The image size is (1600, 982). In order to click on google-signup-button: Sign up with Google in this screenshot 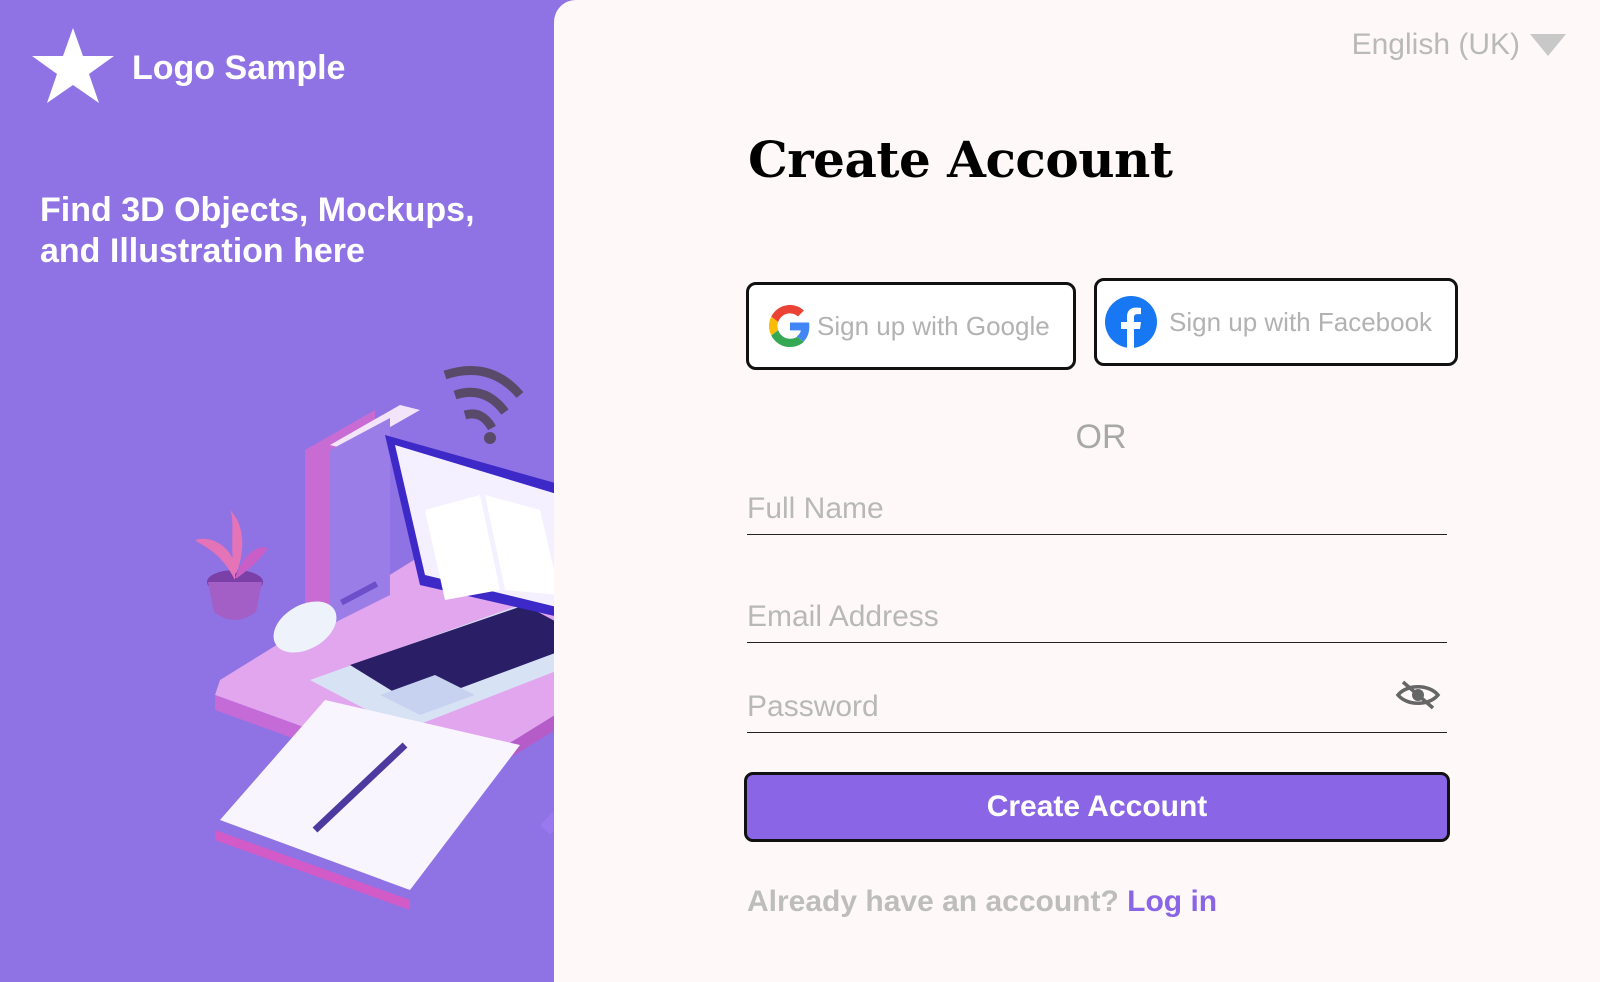, I will do `click(911, 326)`.